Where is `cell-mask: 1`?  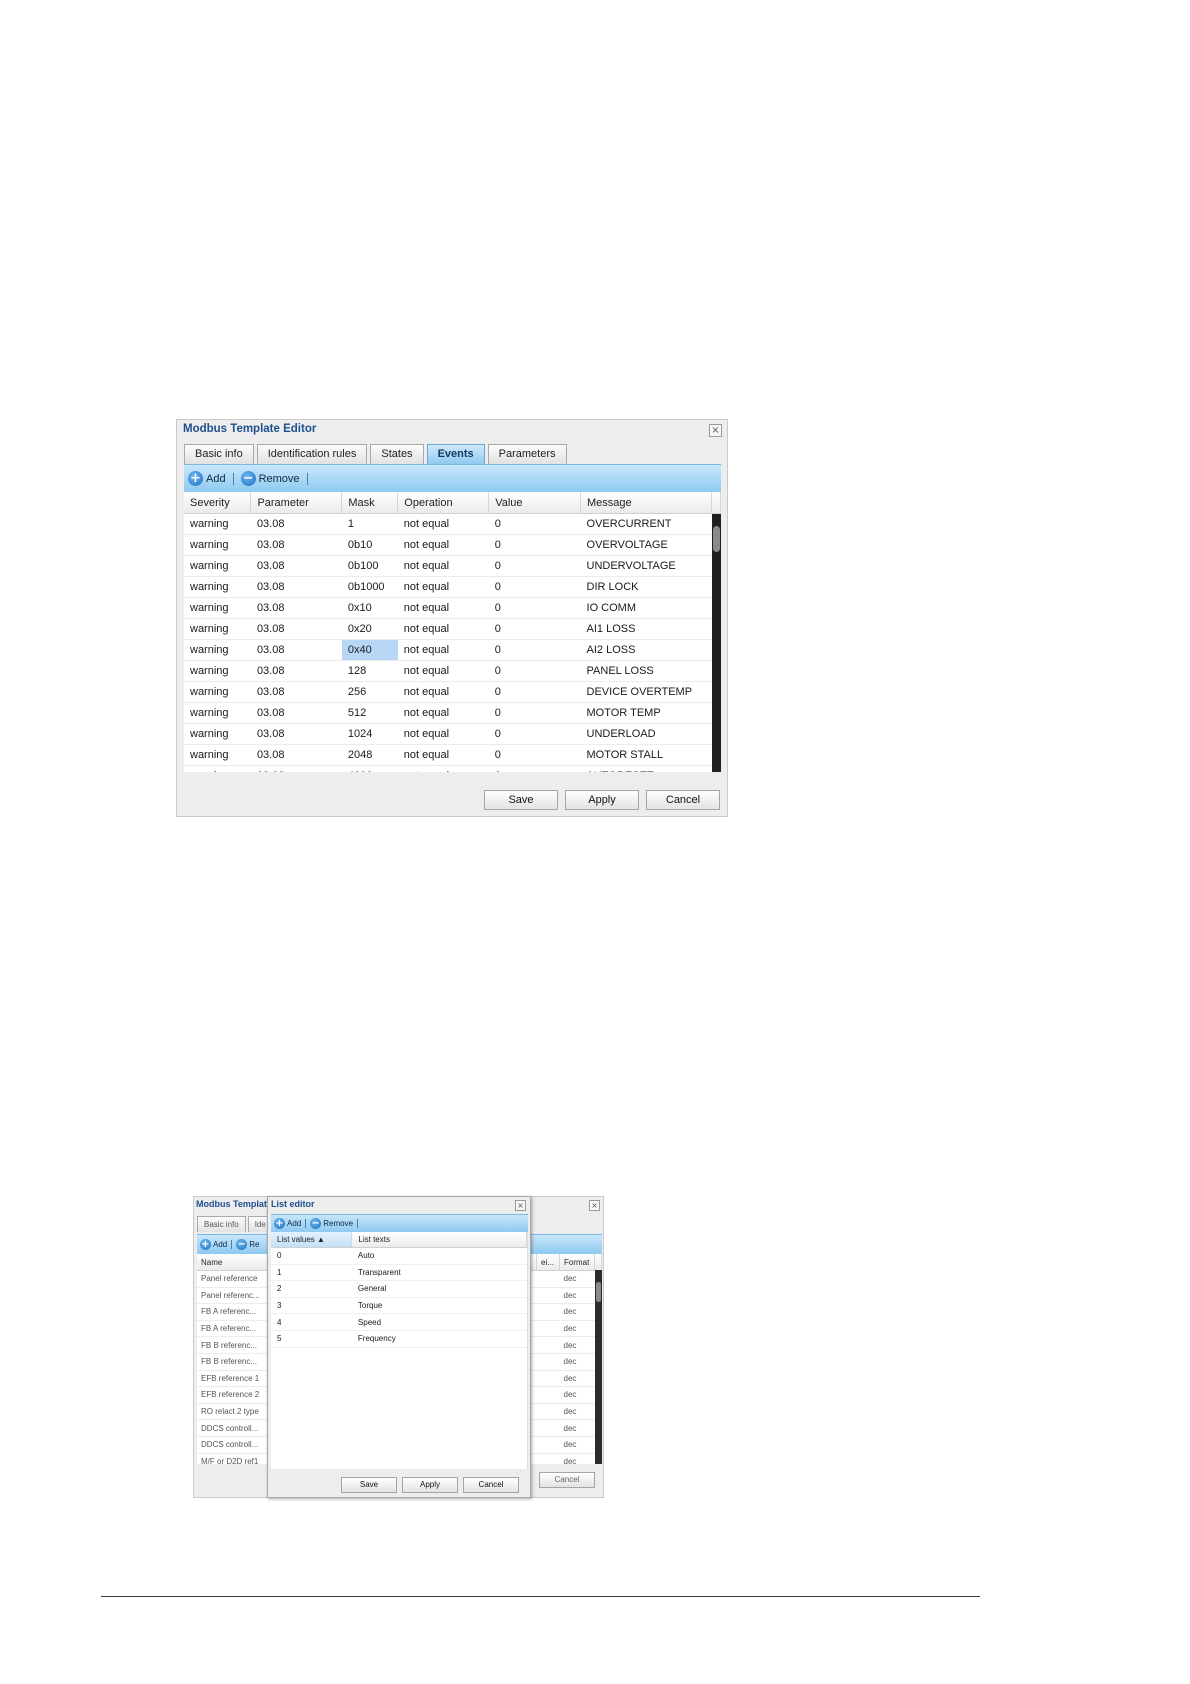 cell-mask: 1 is located at coordinates (369, 524).